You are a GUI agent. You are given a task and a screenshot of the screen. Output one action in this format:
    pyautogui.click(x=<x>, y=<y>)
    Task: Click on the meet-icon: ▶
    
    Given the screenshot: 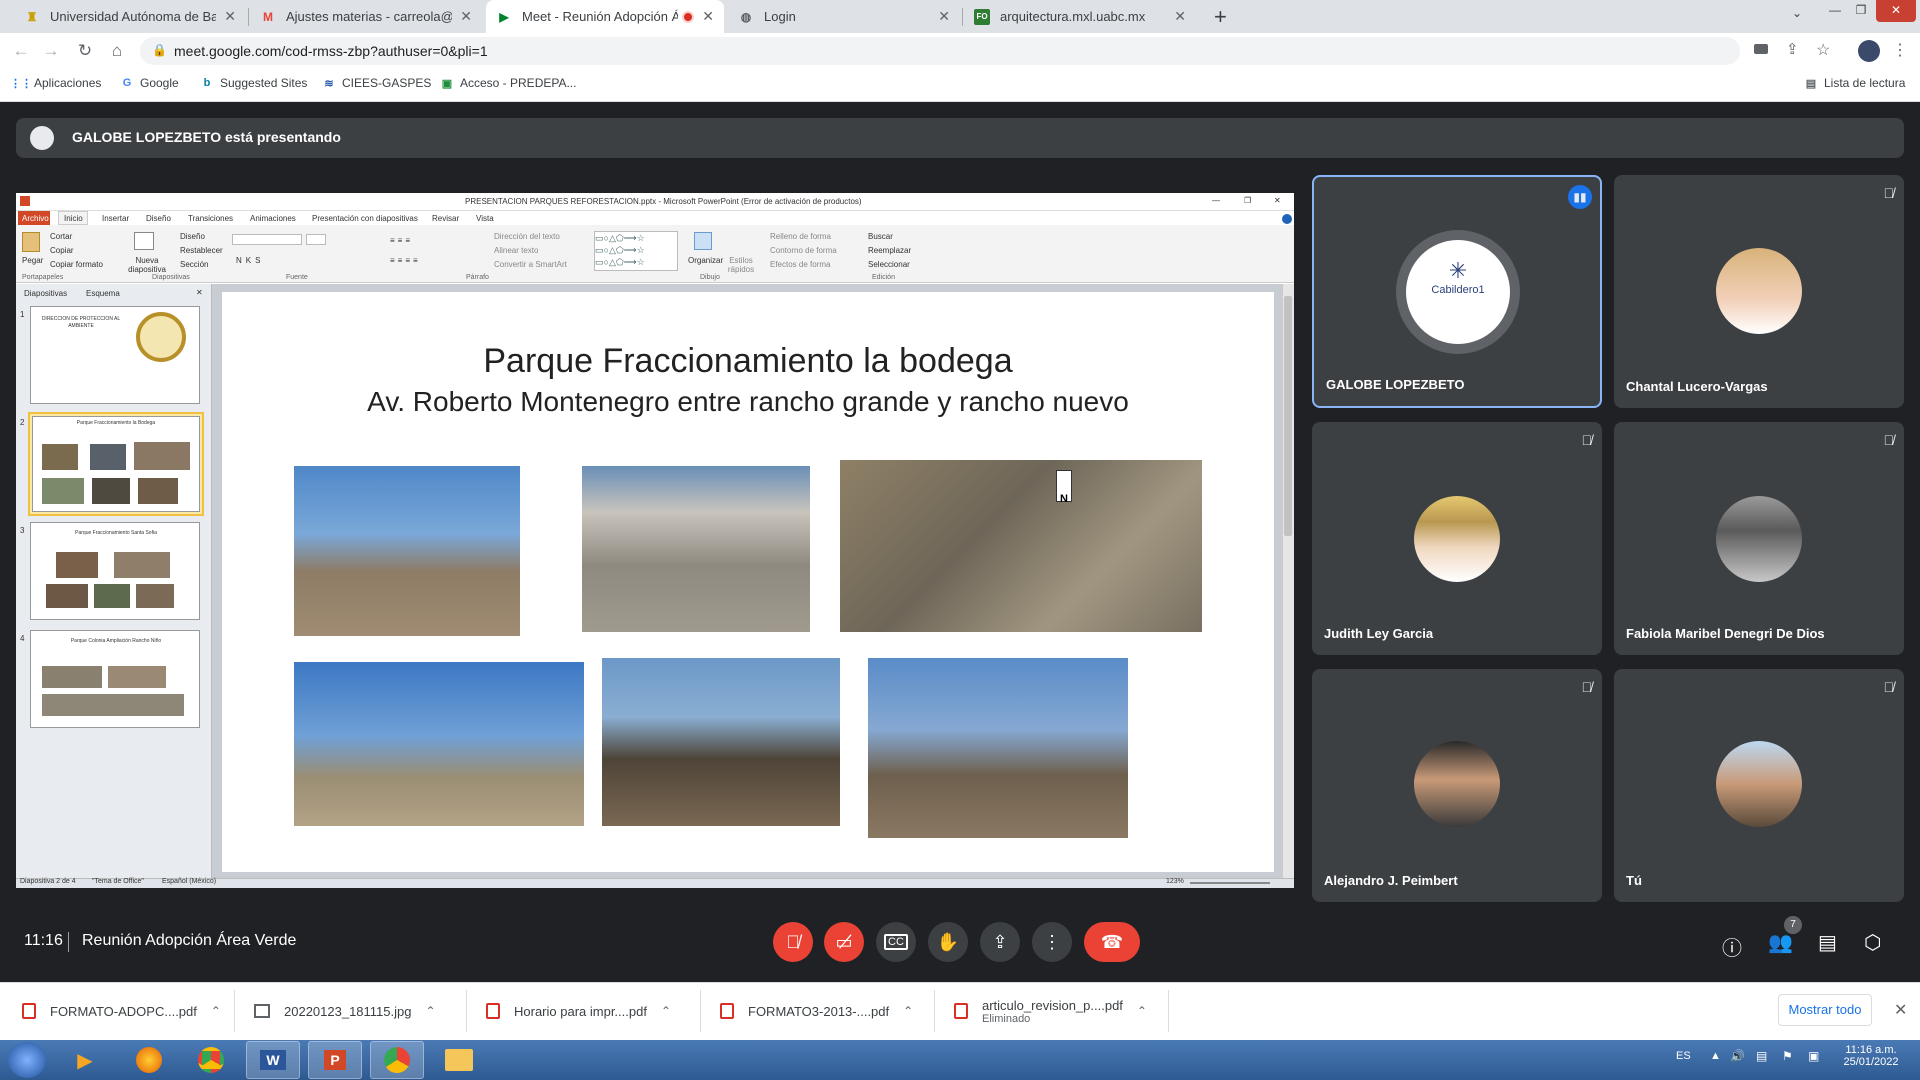 What is the action you would take?
    pyautogui.click(x=504, y=16)
    